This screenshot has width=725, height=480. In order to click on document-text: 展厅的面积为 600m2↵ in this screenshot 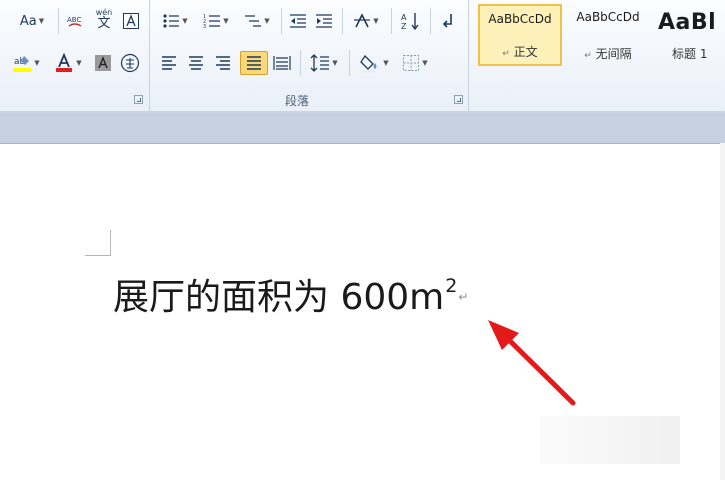, I will do `click(290, 294)`.